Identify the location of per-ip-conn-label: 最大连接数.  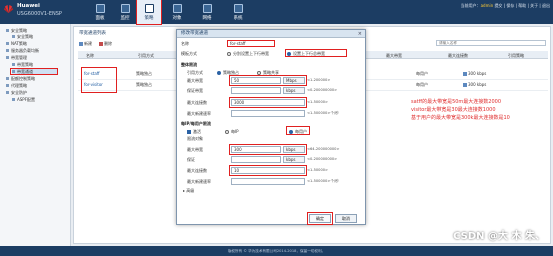
(197, 170).